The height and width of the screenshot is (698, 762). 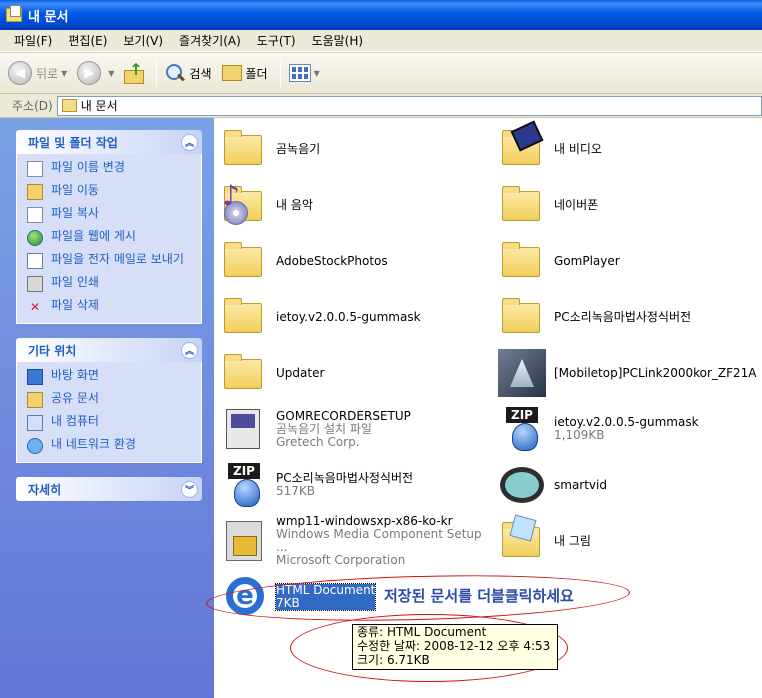 I want to click on views-icon, so click(x=299, y=73).